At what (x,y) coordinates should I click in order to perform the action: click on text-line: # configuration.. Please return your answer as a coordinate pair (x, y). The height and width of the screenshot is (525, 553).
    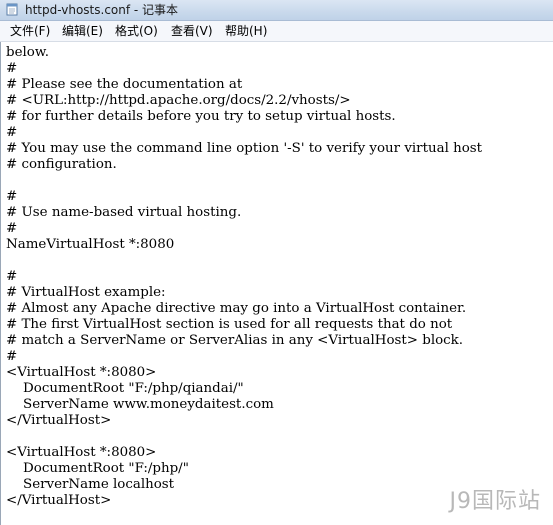
    Looking at the image, I should click on (61, 164).